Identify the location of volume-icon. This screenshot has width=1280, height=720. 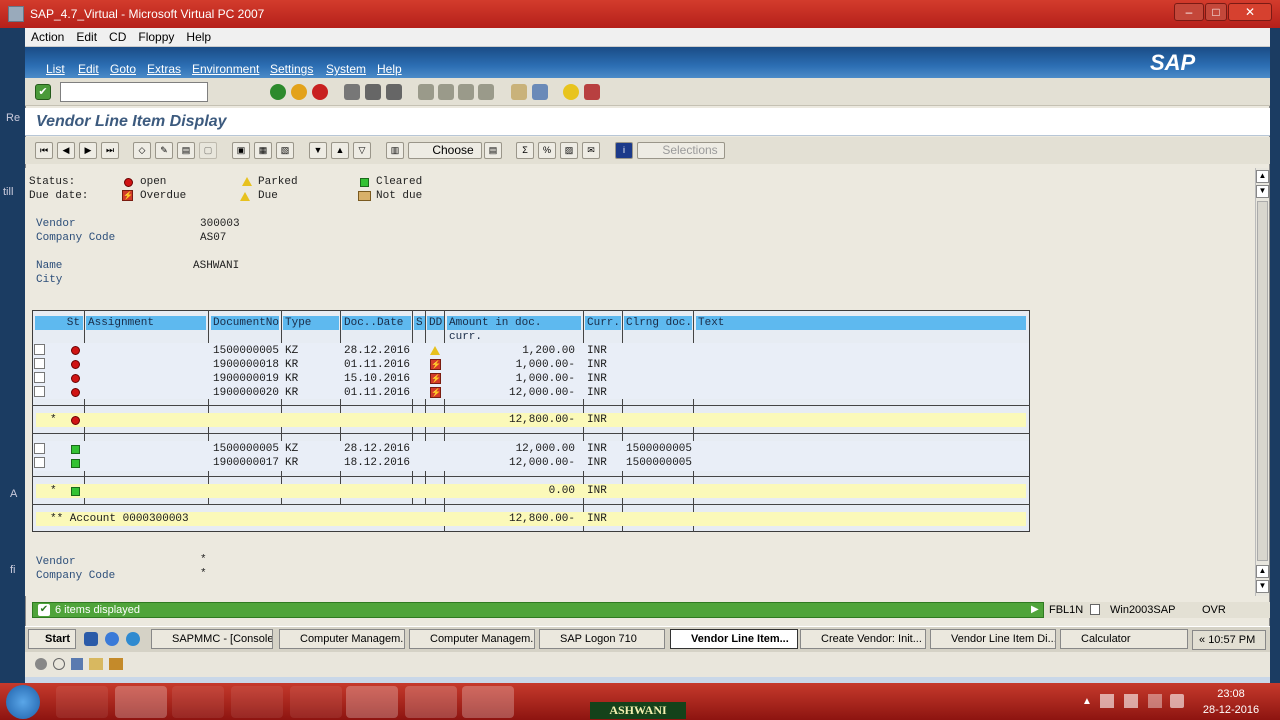
(1177, 701).